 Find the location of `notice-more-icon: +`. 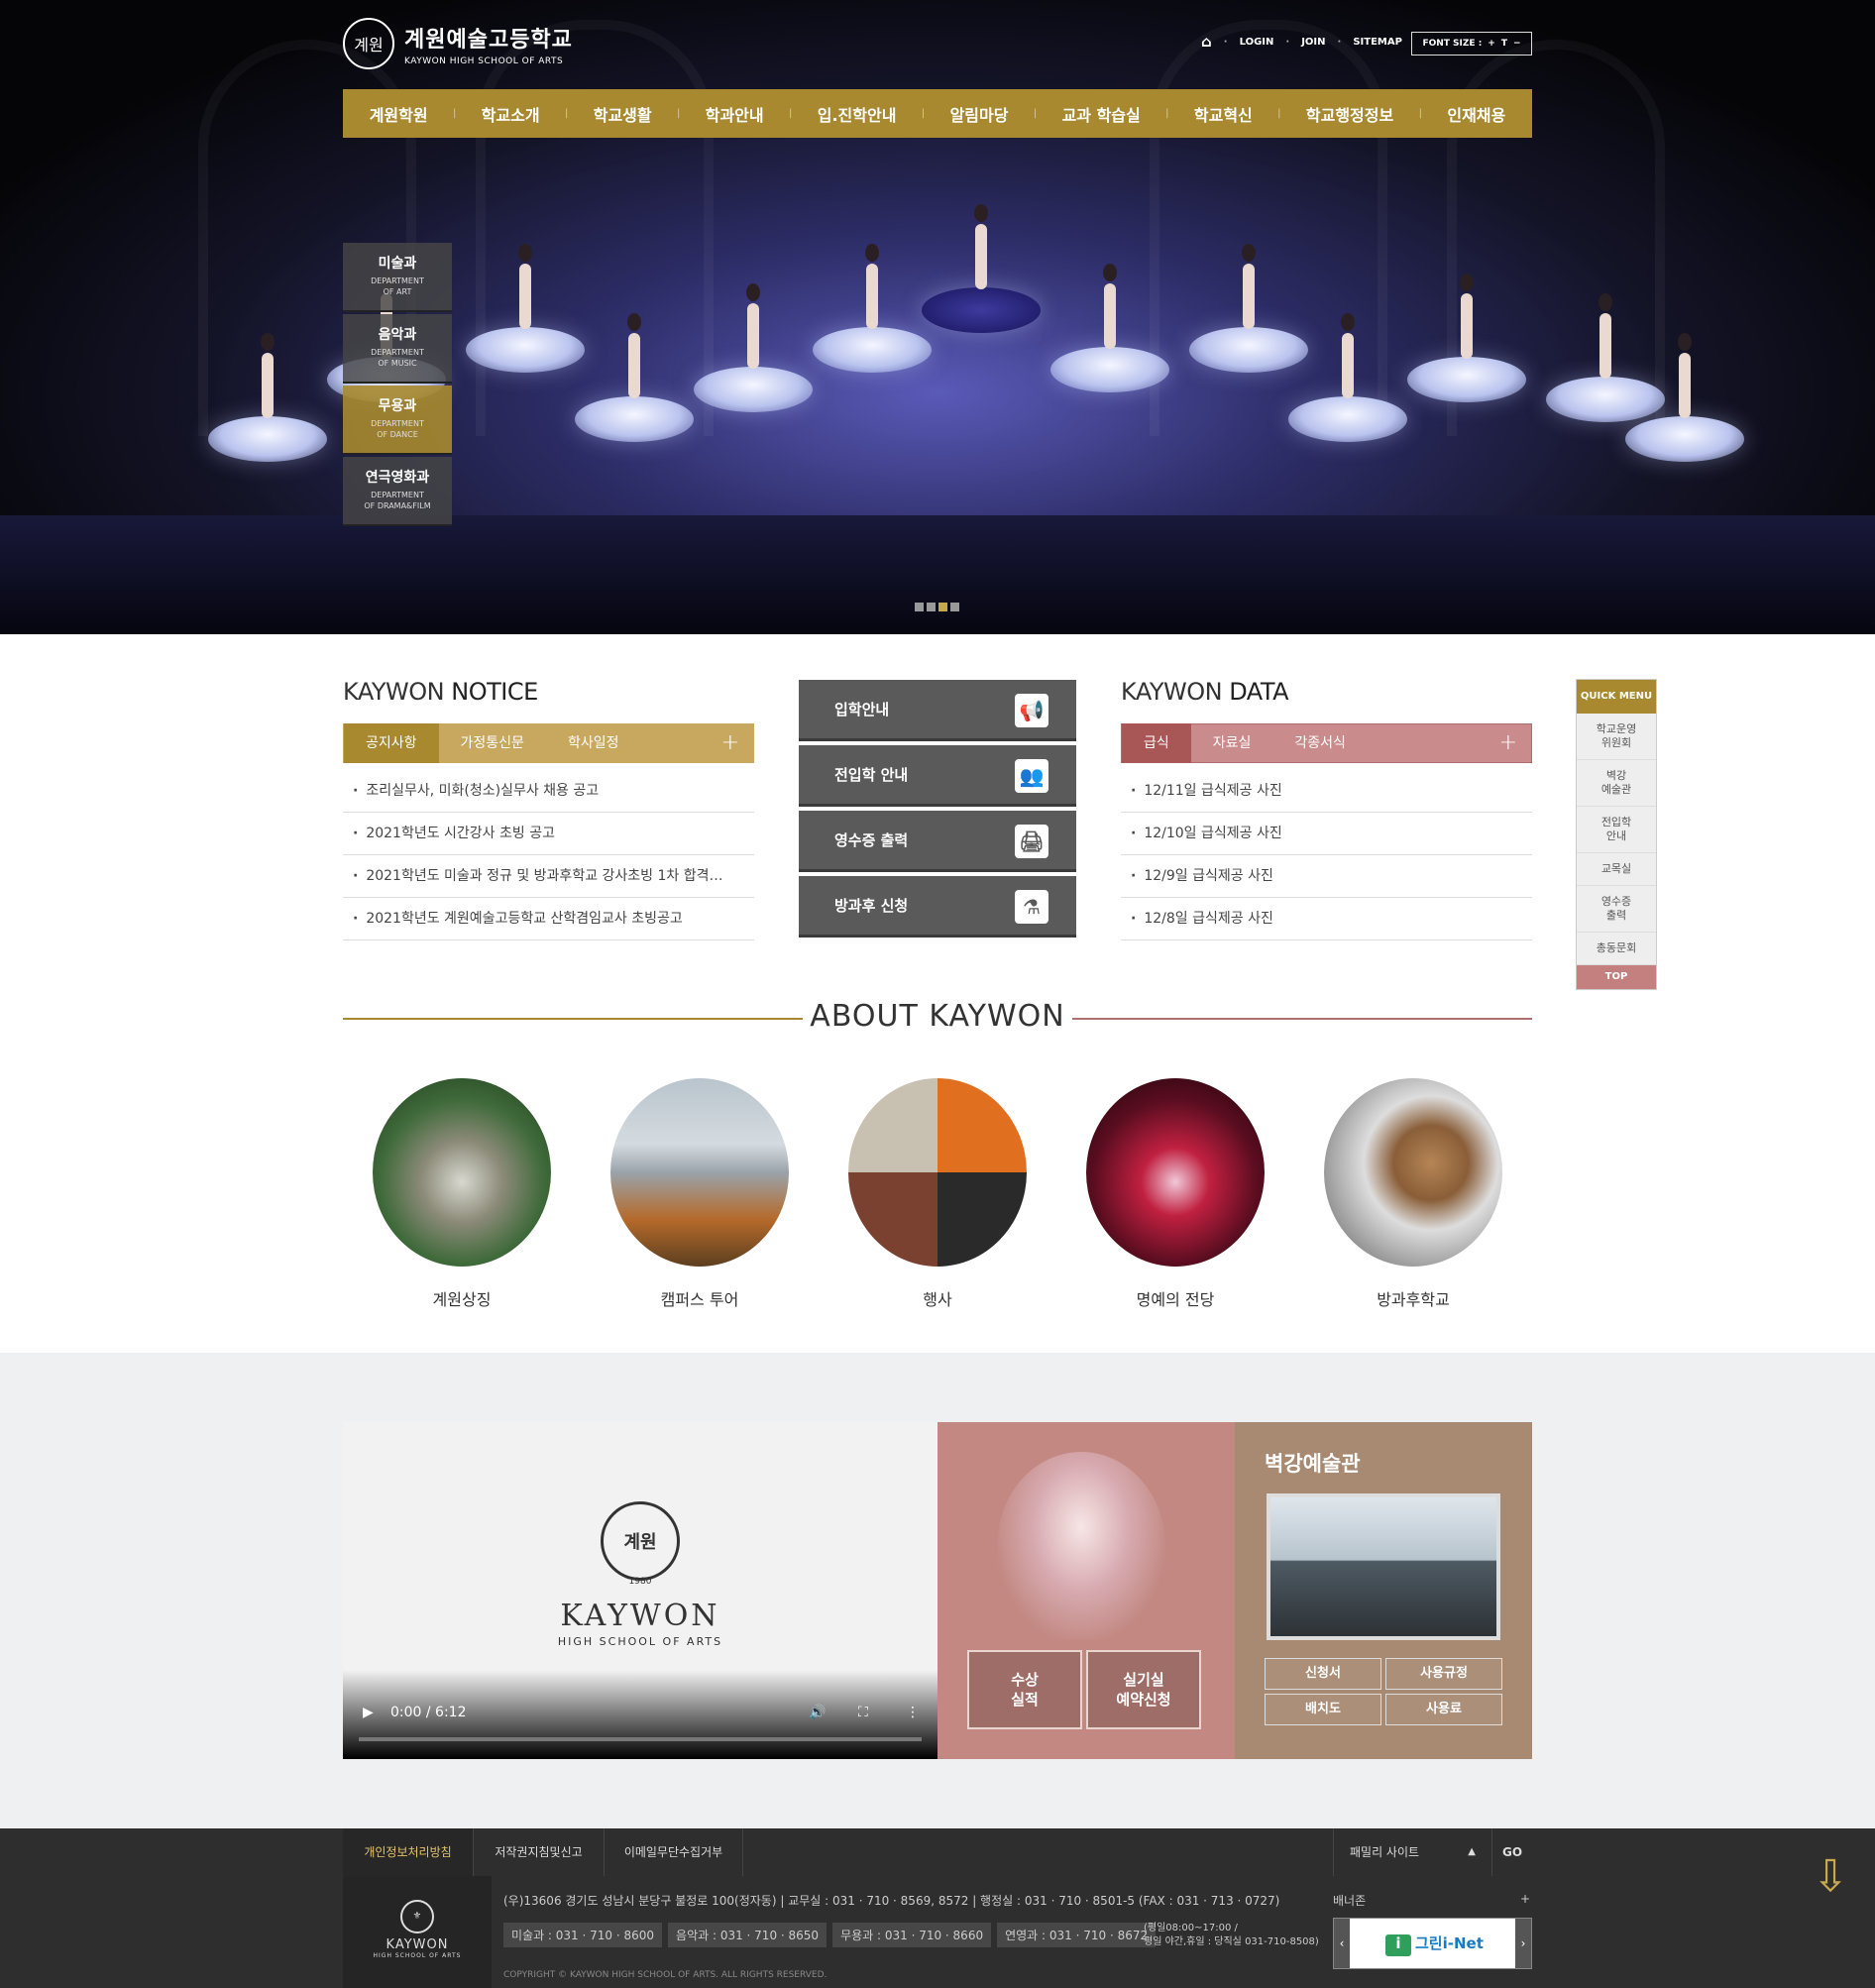

notice-more-icon: + is located at coordinates (730, 742).